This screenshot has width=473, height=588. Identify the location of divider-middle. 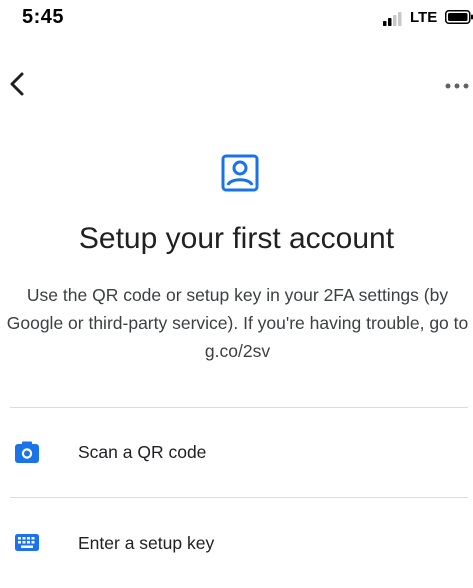
(239, 497).